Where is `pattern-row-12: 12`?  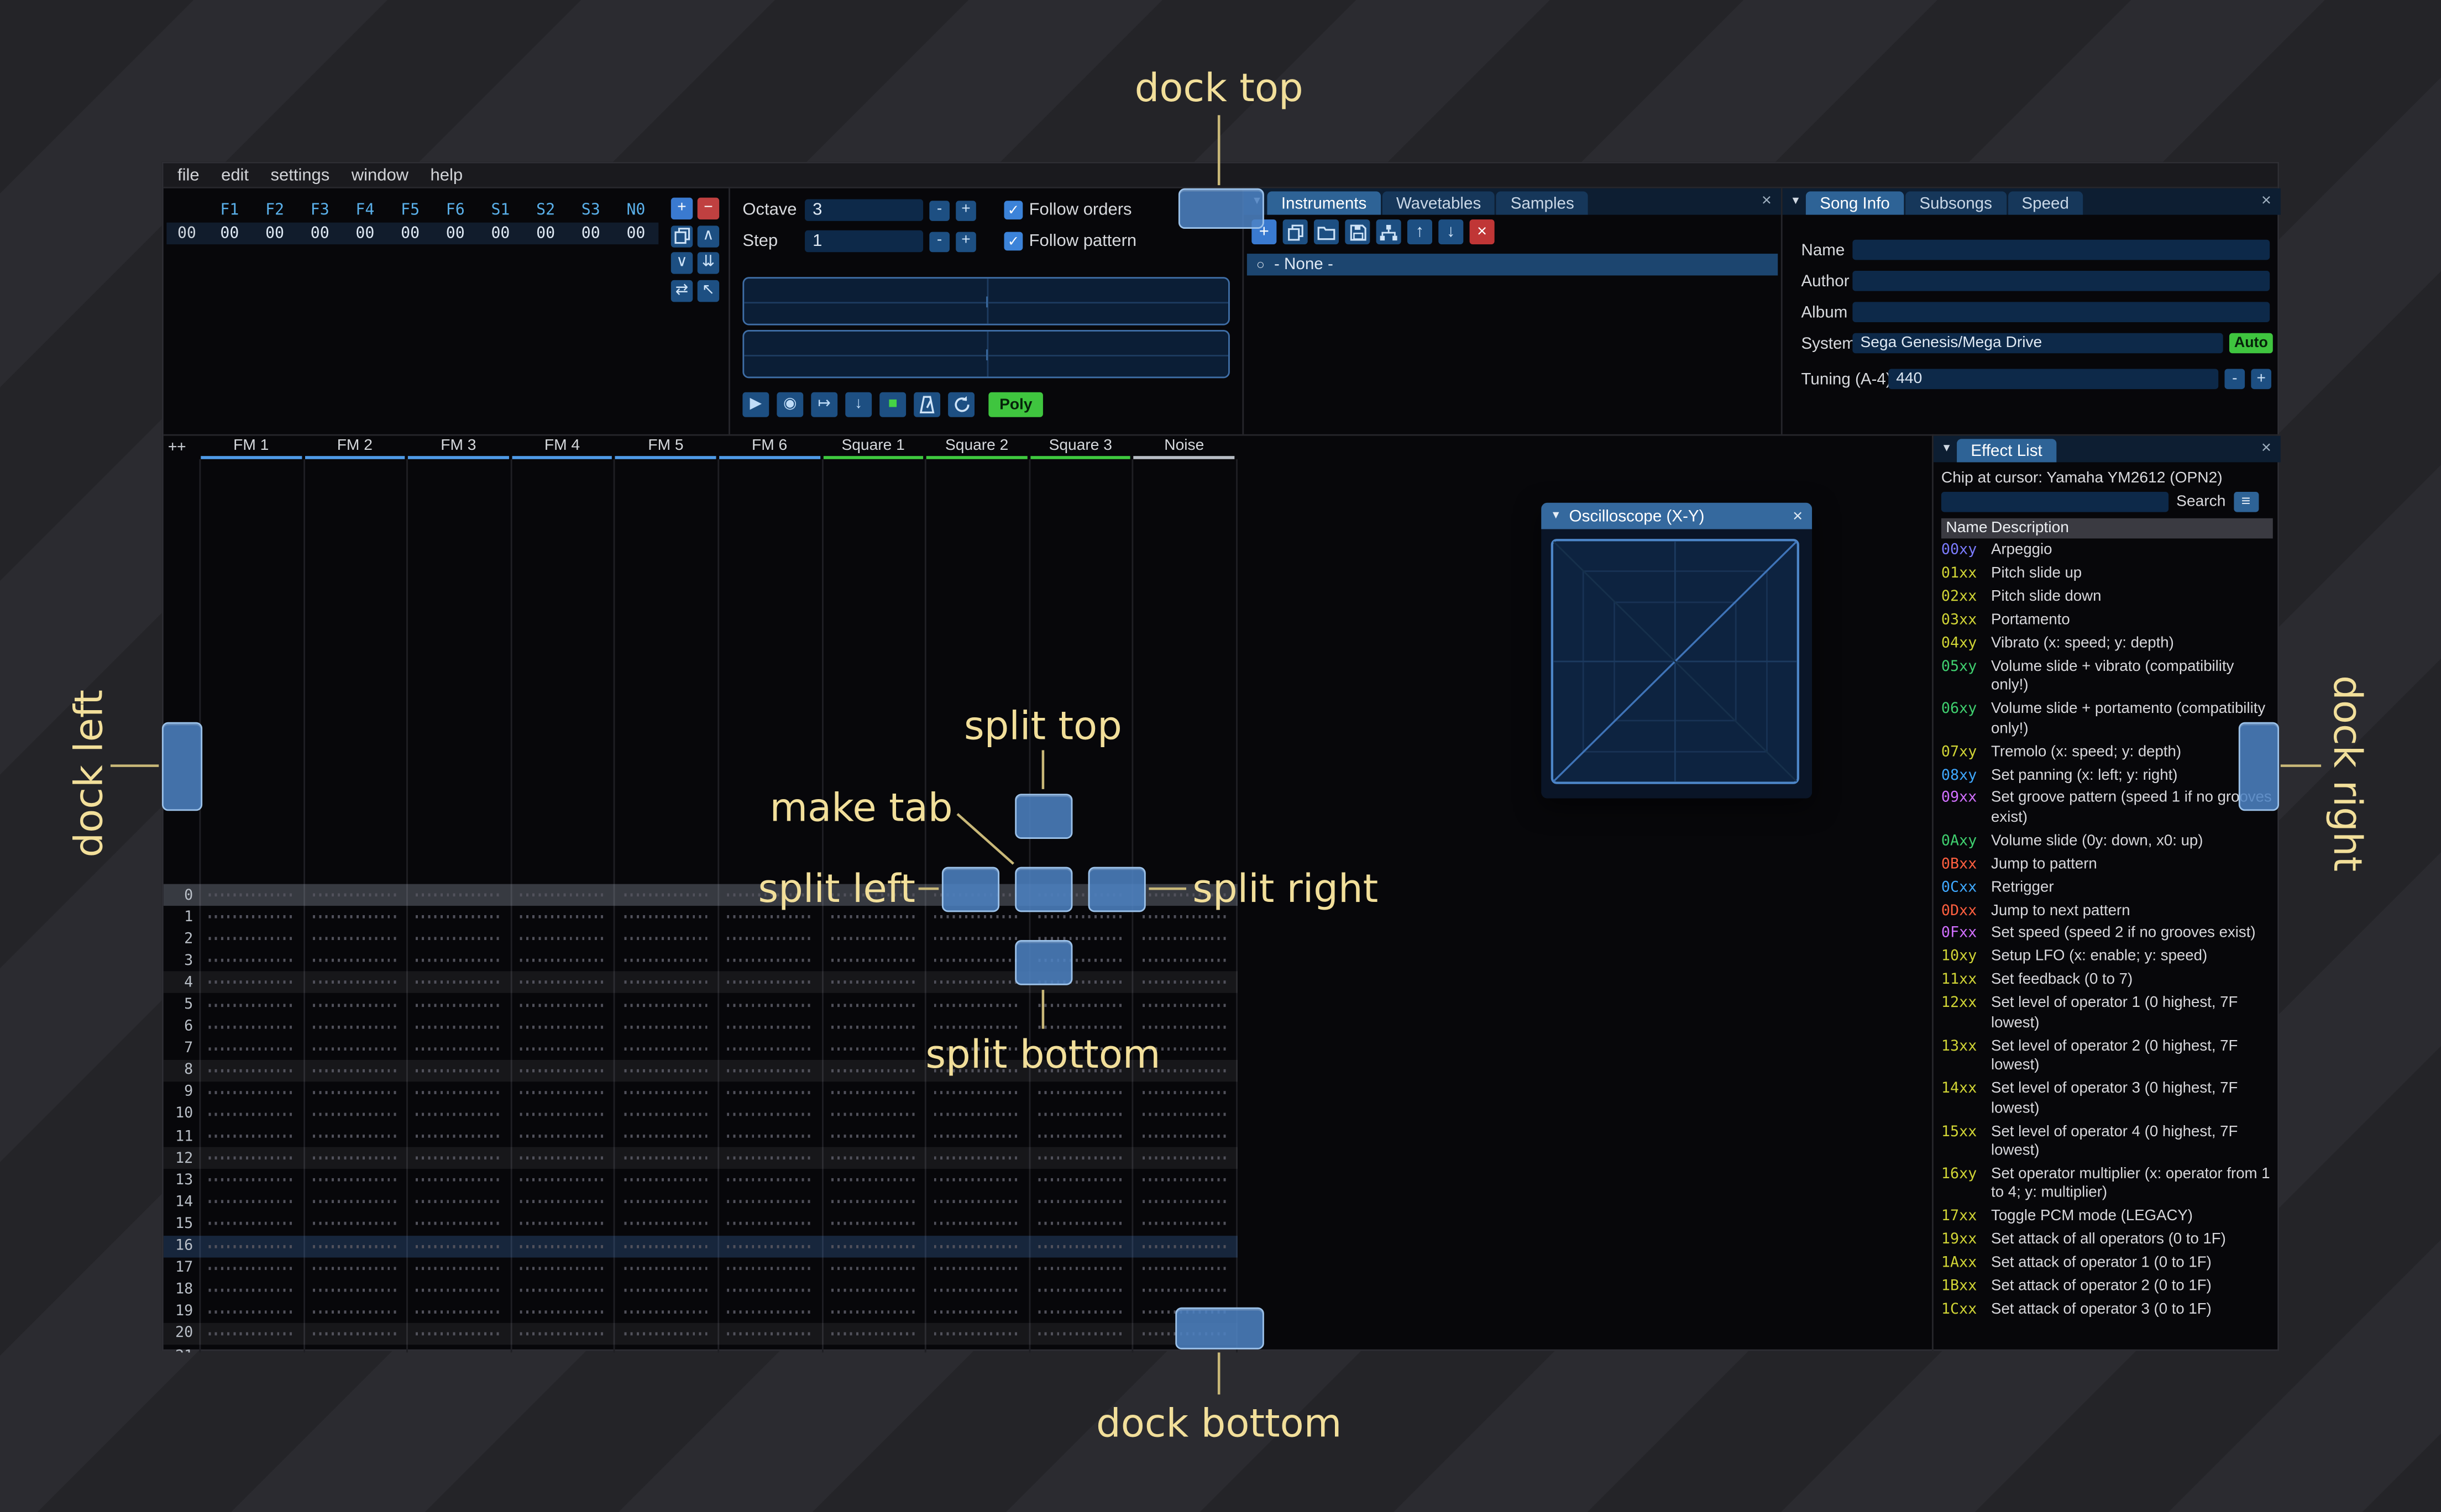
pattern-row-12: 12 is located at coordinates (700, 1158).